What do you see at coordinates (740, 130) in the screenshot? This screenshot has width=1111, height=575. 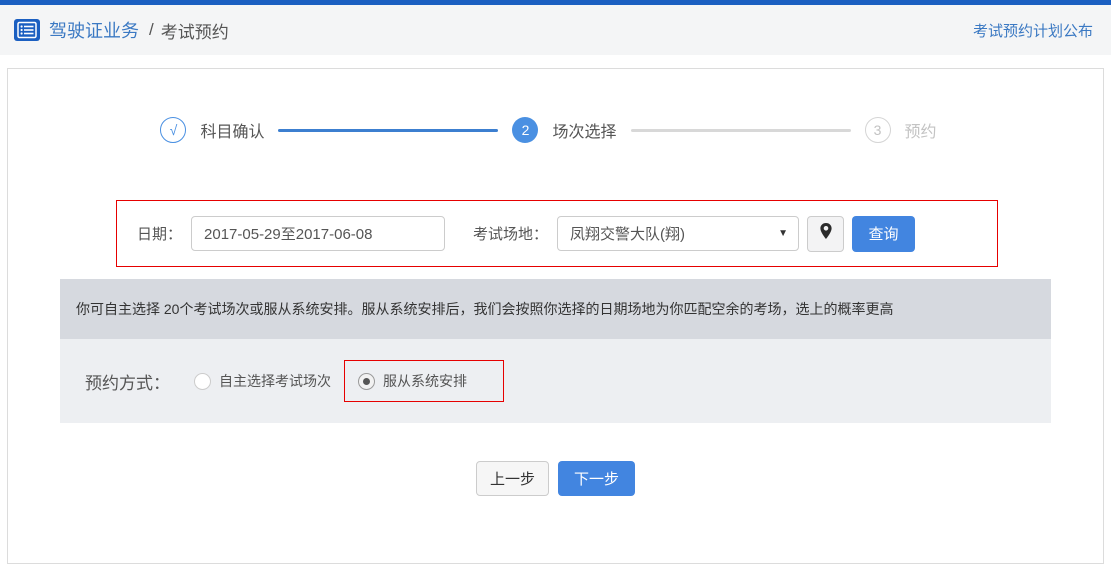 I see `step-connector-pending` at bounding box center [740, 130].